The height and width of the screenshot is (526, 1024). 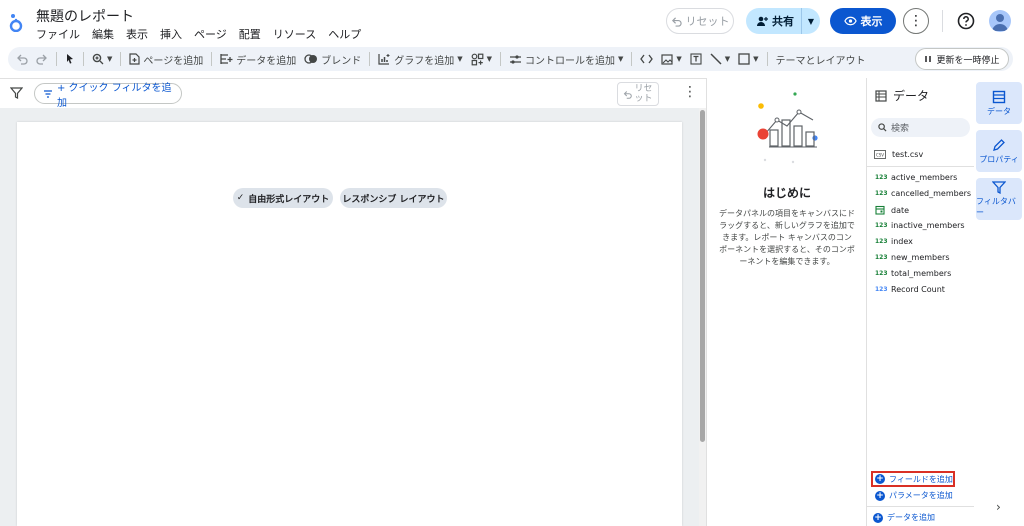 I want to click on field-item: 123 index, so click(x=894, y=241).